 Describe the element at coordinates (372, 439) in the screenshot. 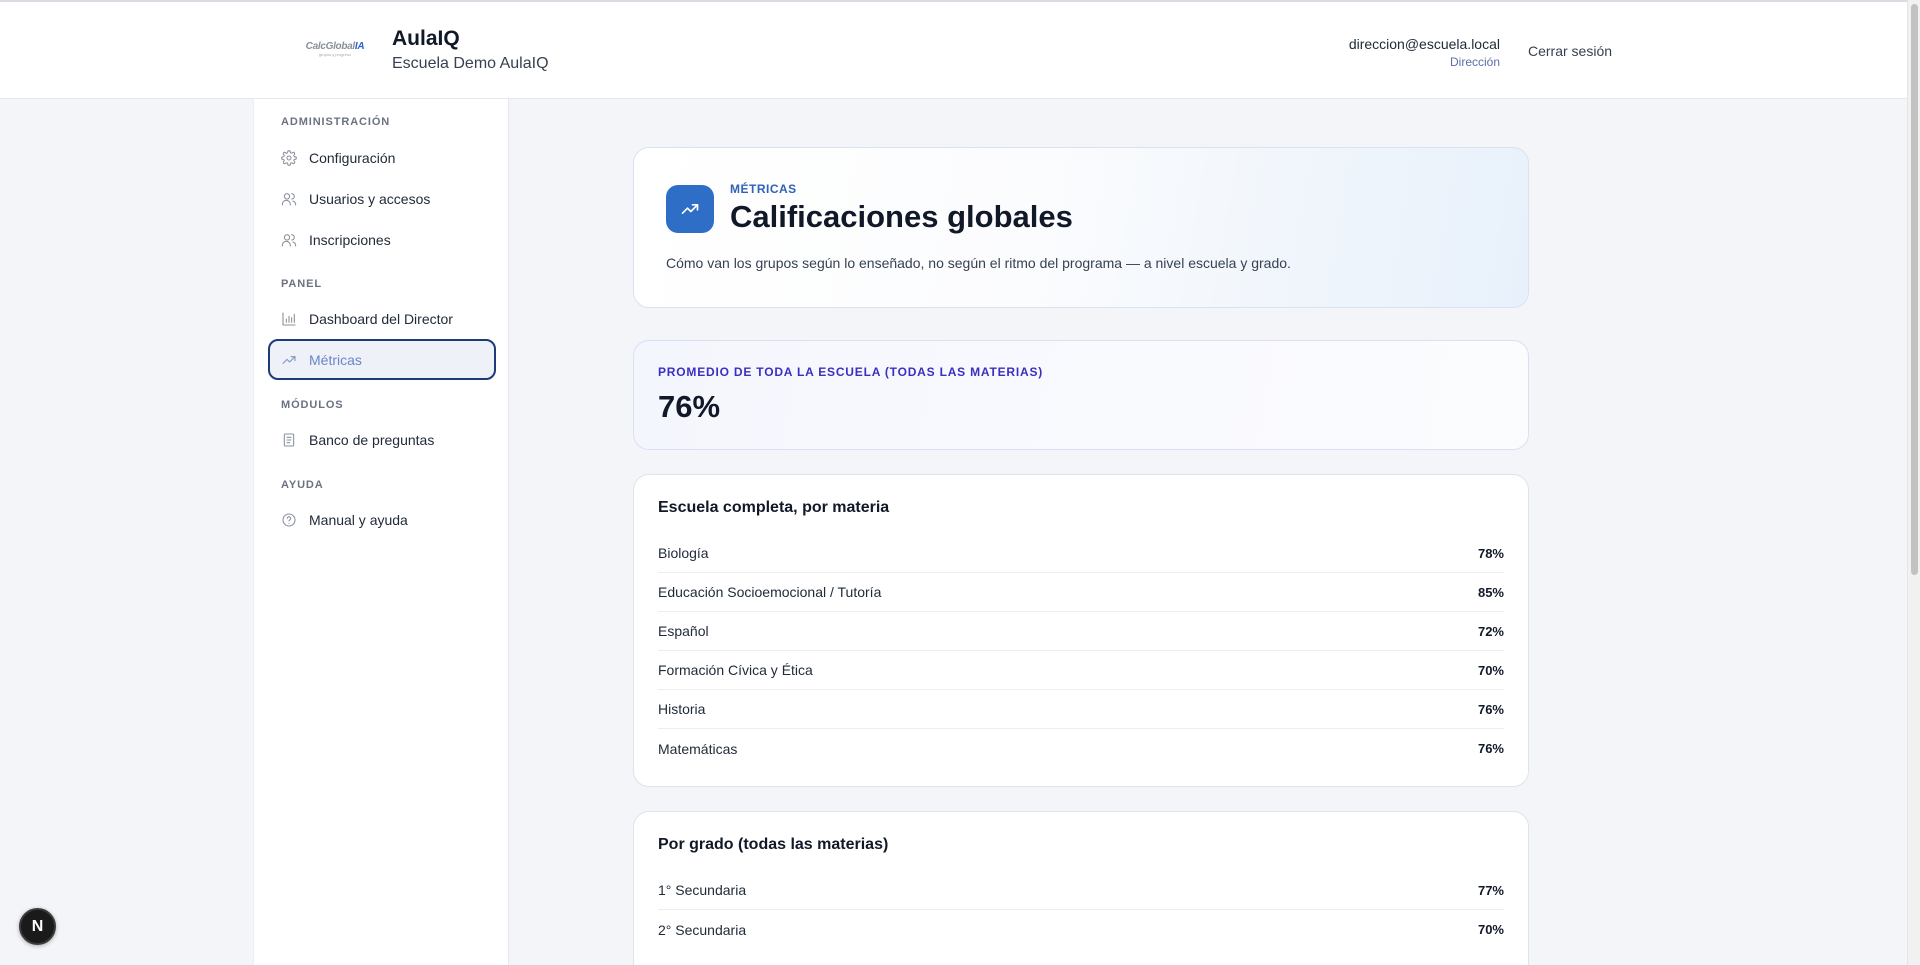

I see `sidebar-item-label: Banco de preguntas` at that location.